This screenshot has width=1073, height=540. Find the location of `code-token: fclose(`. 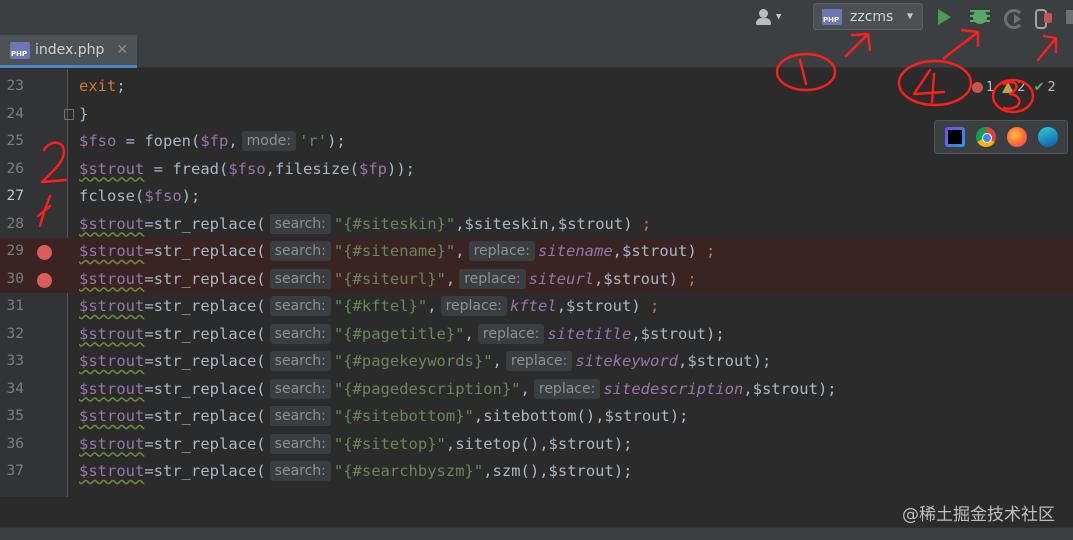

code-token: fclose( is located at coordinates (112, 196).